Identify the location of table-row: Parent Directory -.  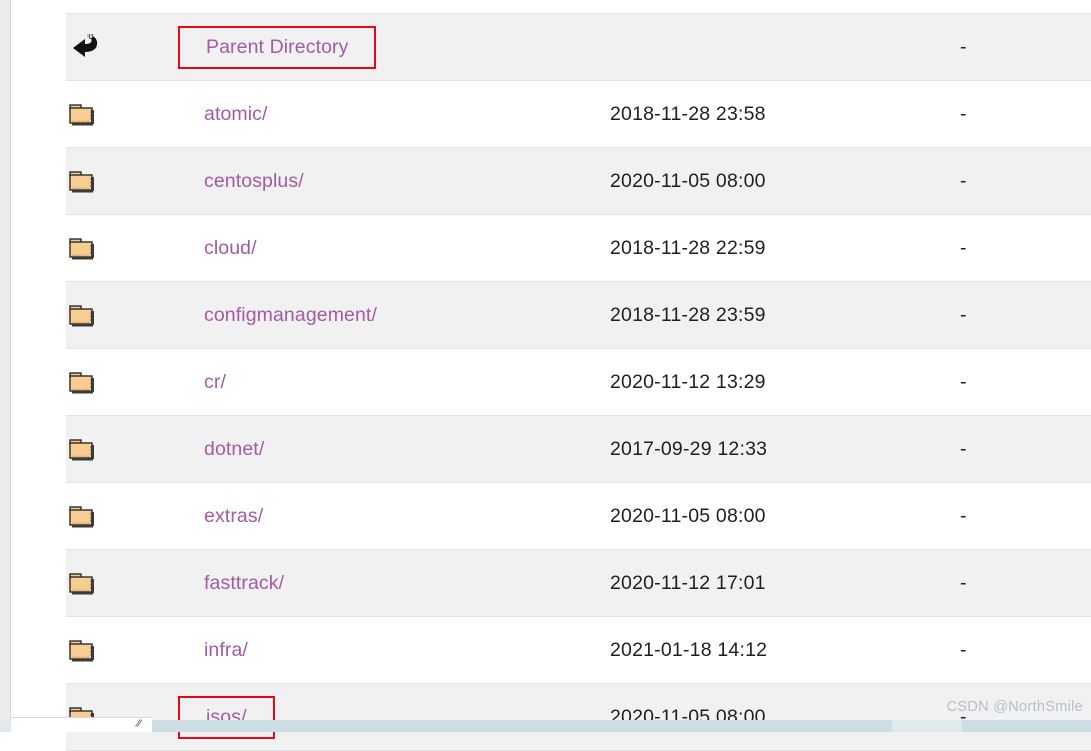
(578, 47).